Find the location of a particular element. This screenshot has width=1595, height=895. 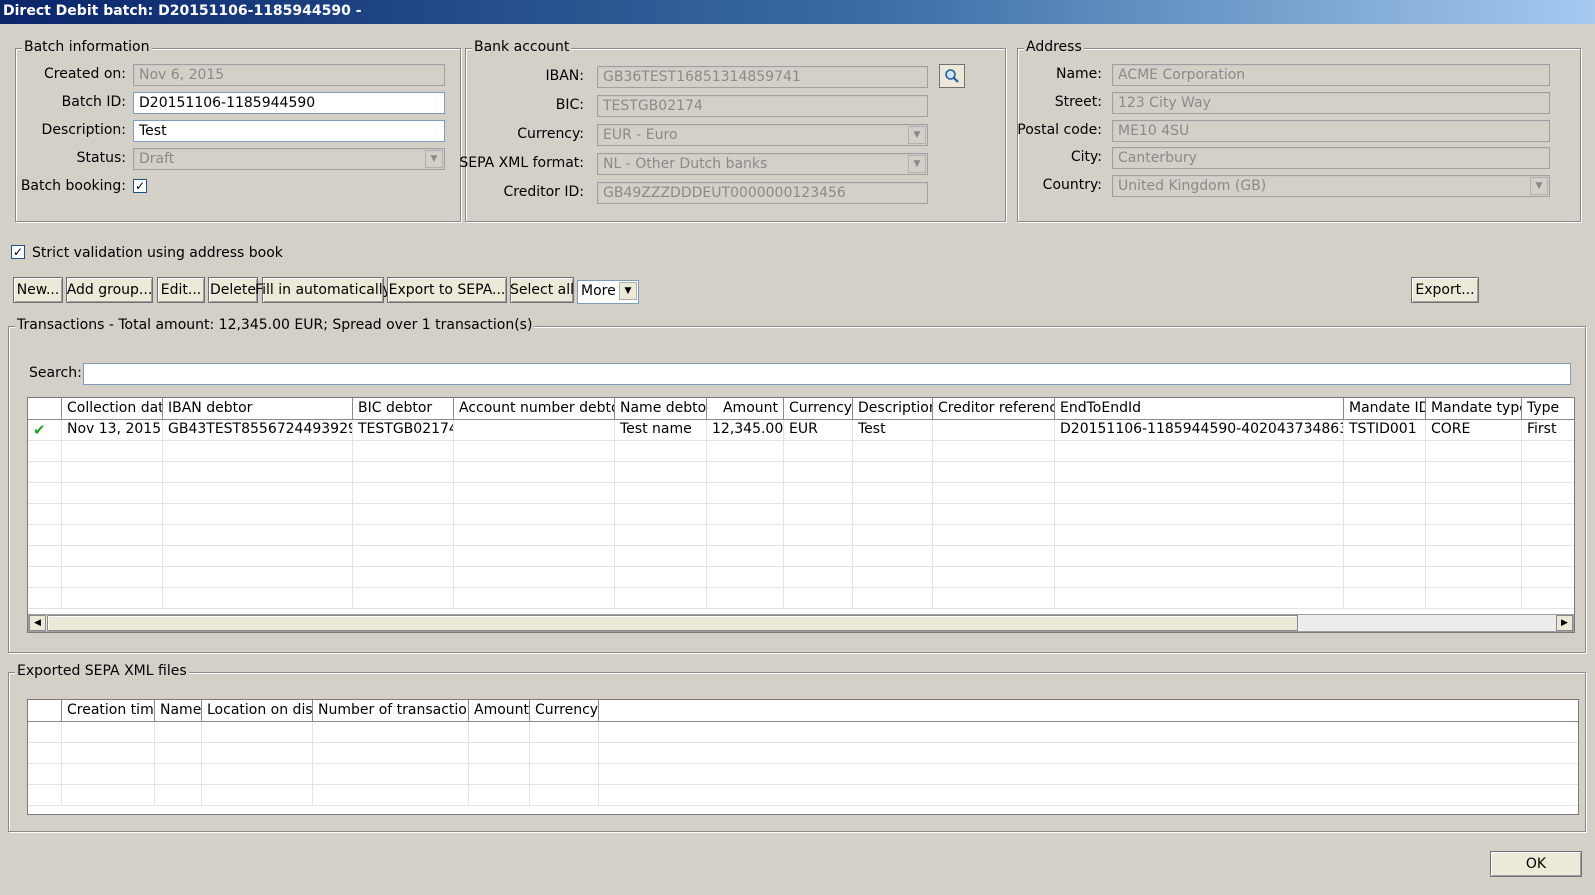

column-header-creation-time: Creation time is located at coordinates (108, 710).